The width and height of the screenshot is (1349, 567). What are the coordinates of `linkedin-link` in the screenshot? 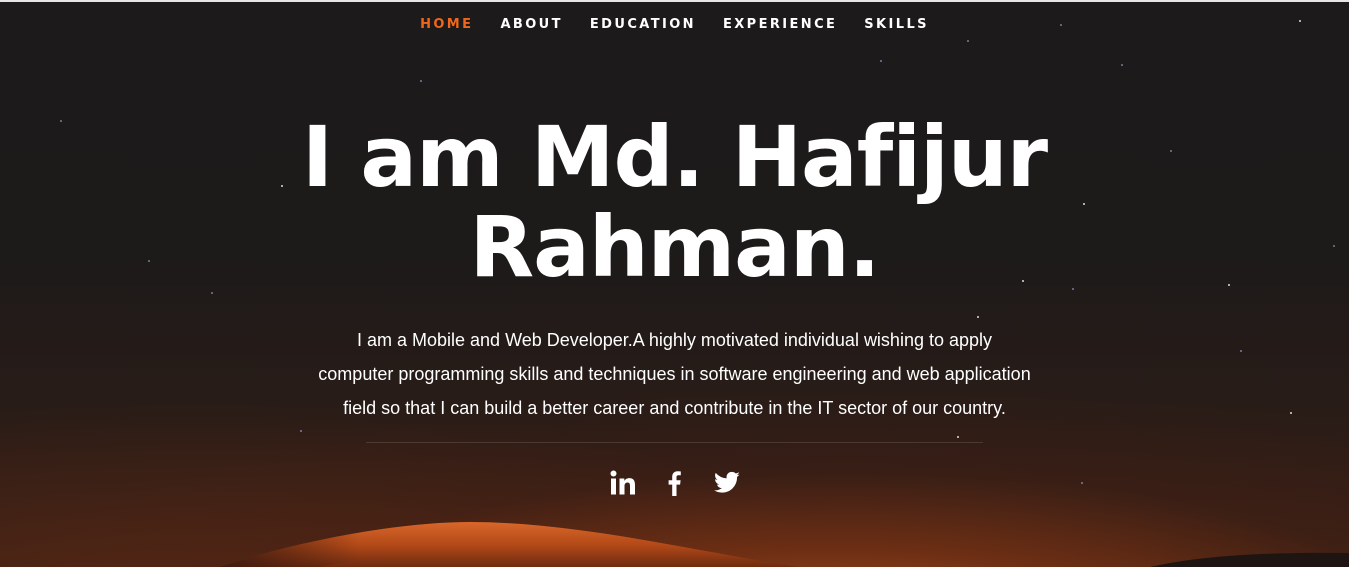 It's located at (623, 483).